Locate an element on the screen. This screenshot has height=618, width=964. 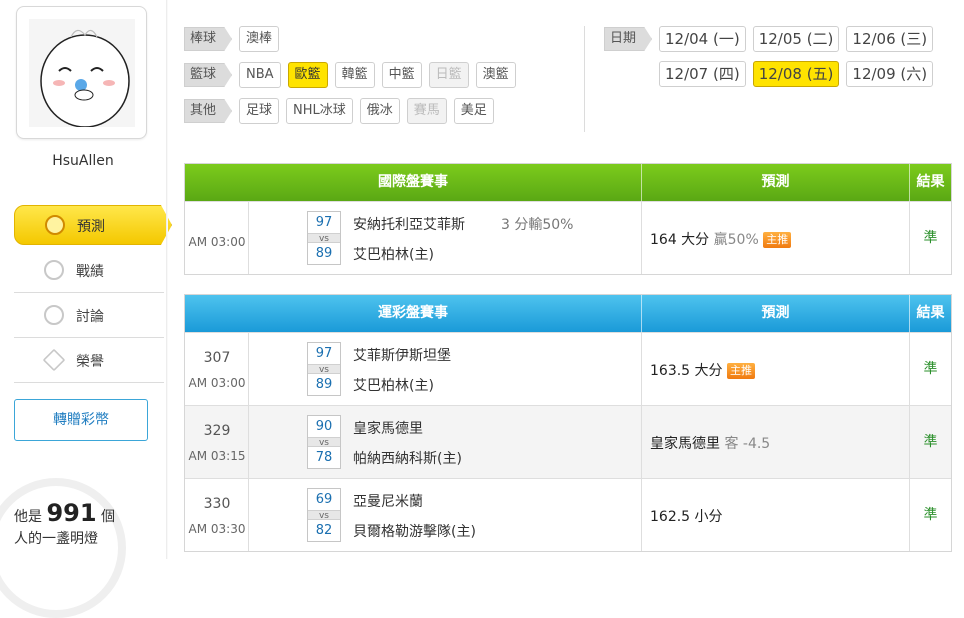
category-label: 棒球 is located at coordinates (208, 39).